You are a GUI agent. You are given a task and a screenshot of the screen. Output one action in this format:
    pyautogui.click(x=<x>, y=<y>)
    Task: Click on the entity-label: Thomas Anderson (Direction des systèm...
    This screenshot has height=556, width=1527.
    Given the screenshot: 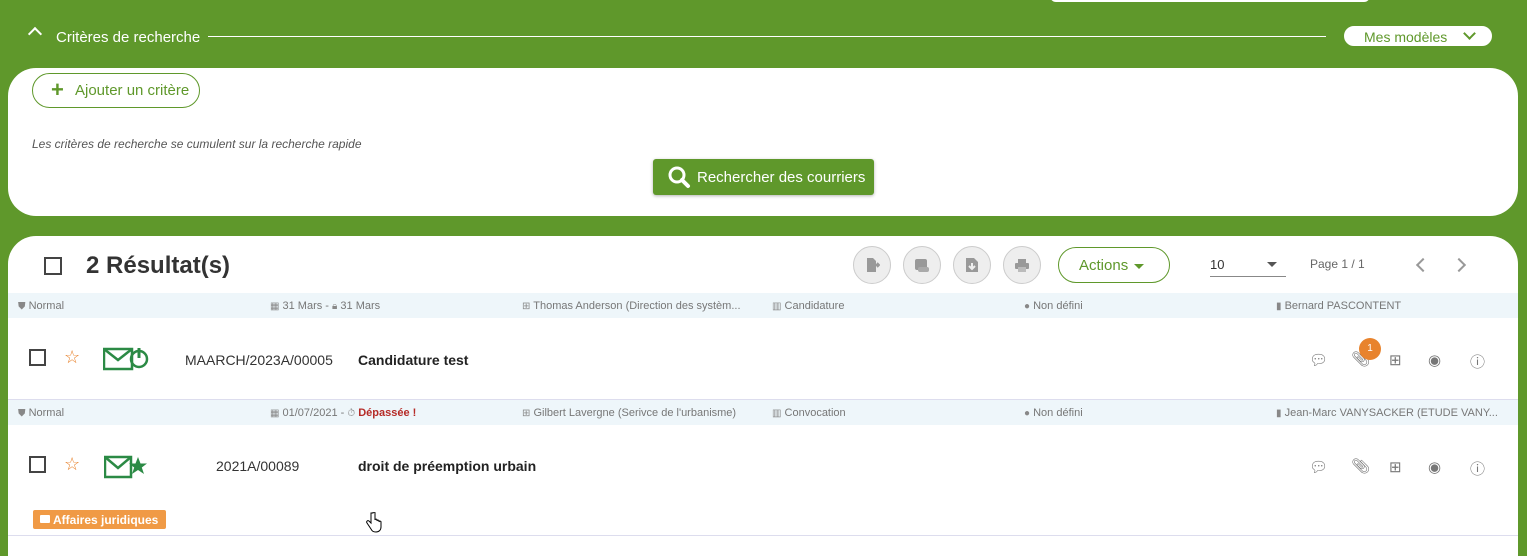 What is the action you would take?
    pyautogui.click(x=637, y=306)
    